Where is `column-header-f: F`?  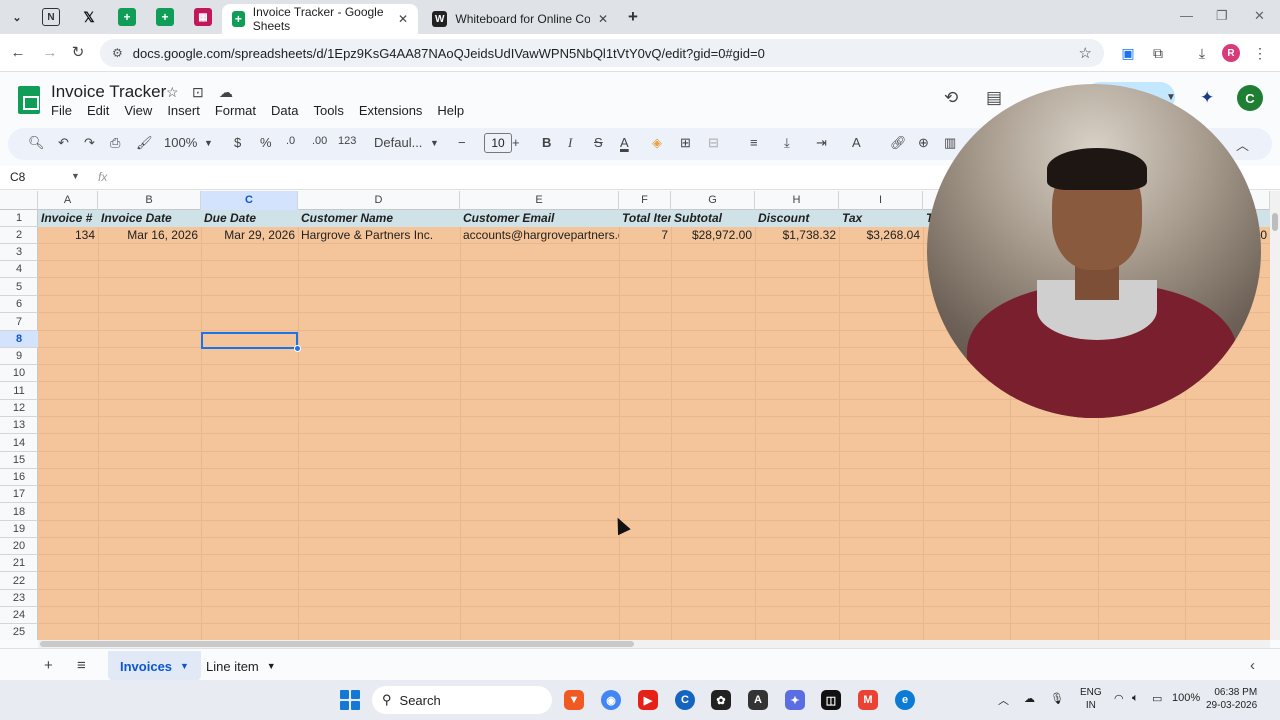 column-header-f: F is located at coordinates (645, 200).